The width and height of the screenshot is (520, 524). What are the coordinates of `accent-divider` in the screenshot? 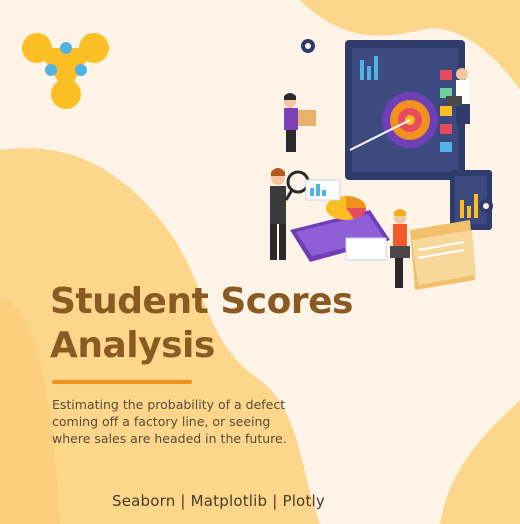 It's located at (122, 382).